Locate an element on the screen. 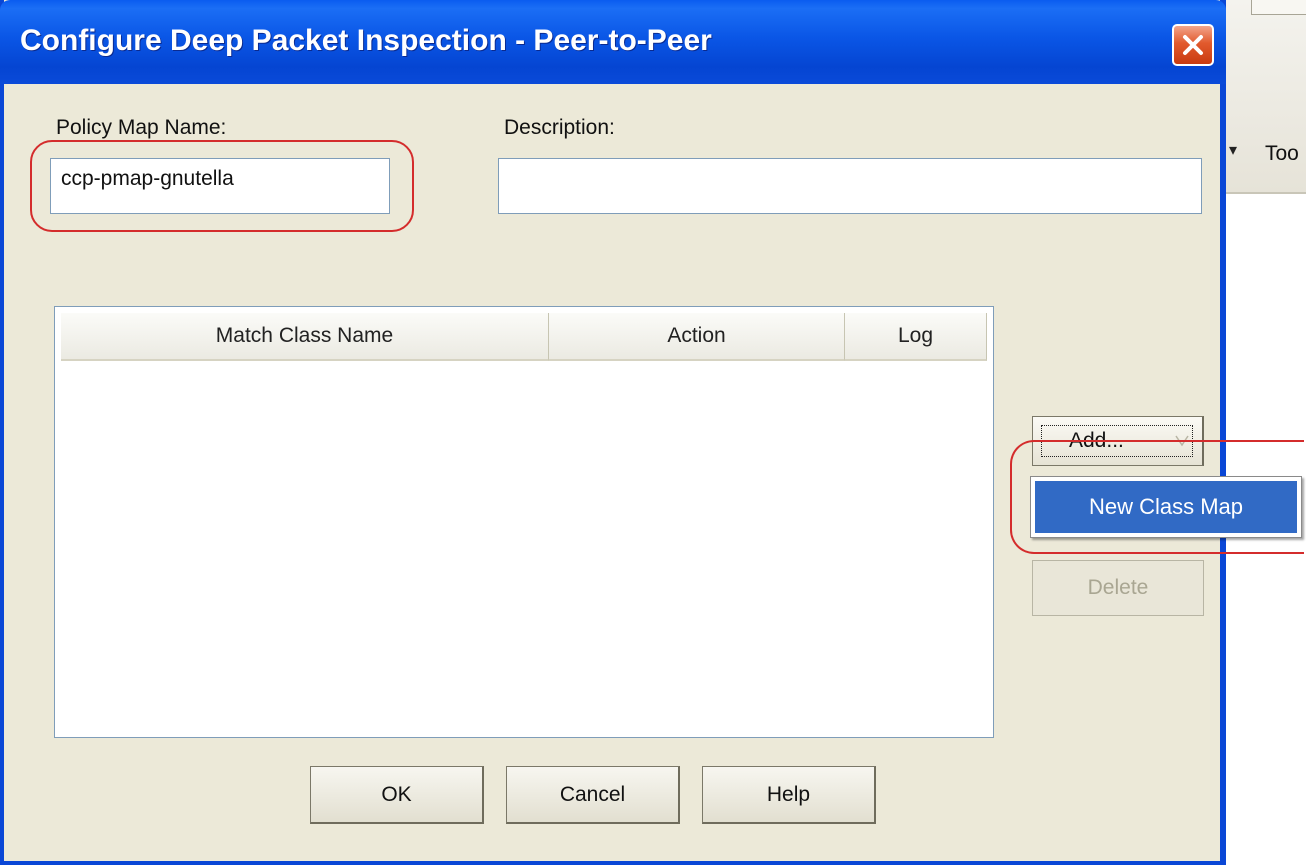 The width and height of the screenshot is (1306, 865). policy-map-name-label: Policy Map Name: is located at coordinates (141, 127).